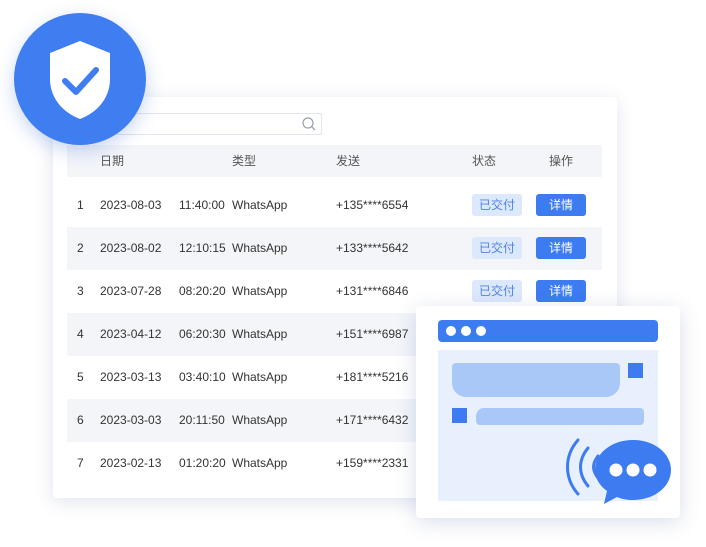 The width and height of the screenshot is (706, 547). Describe the element at coordinates (131, 463) in the screenshot. I see `cell-date: 2023-02-13` at that location.